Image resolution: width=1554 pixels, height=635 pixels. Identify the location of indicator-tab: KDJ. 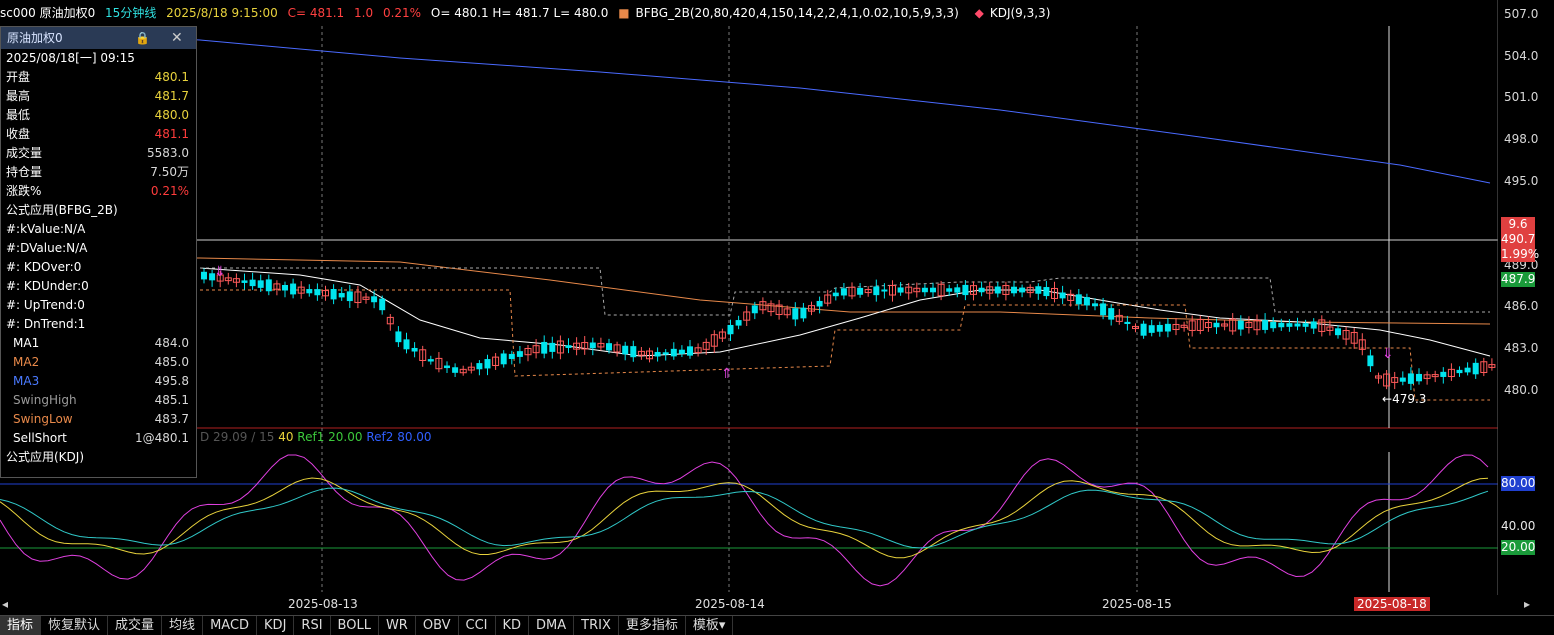
(276, 625).